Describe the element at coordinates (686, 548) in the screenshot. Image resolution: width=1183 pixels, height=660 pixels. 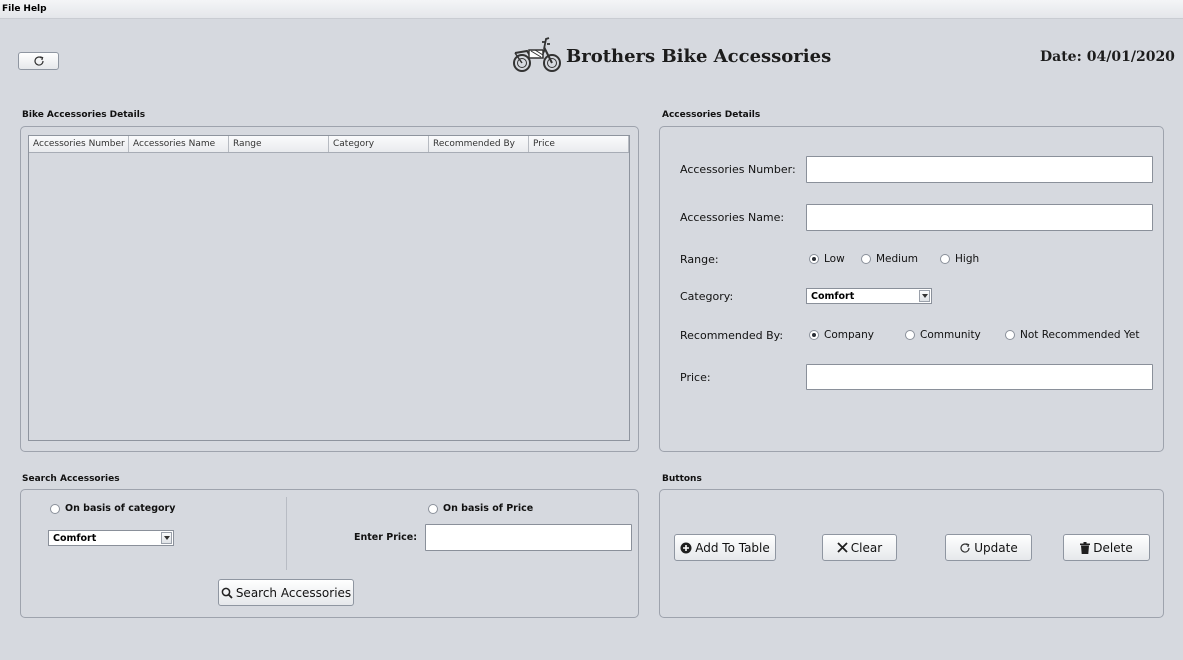
I see `plus-circle-icon` at that location.